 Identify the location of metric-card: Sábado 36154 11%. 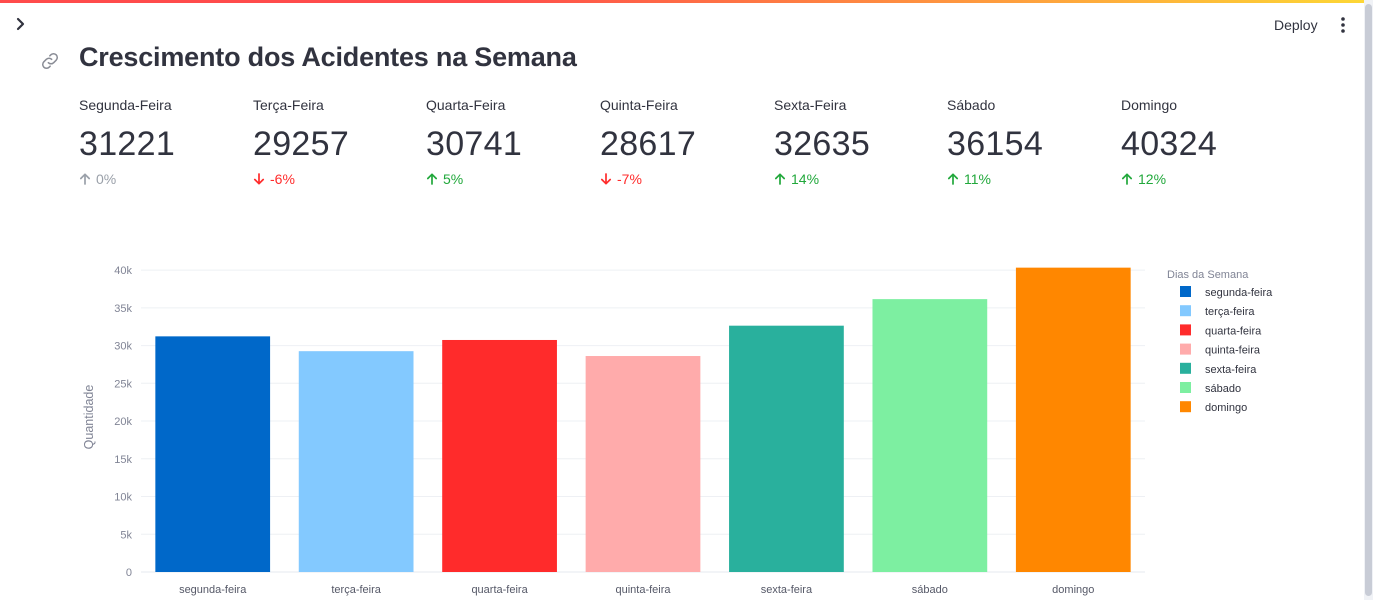
(1032, 142).